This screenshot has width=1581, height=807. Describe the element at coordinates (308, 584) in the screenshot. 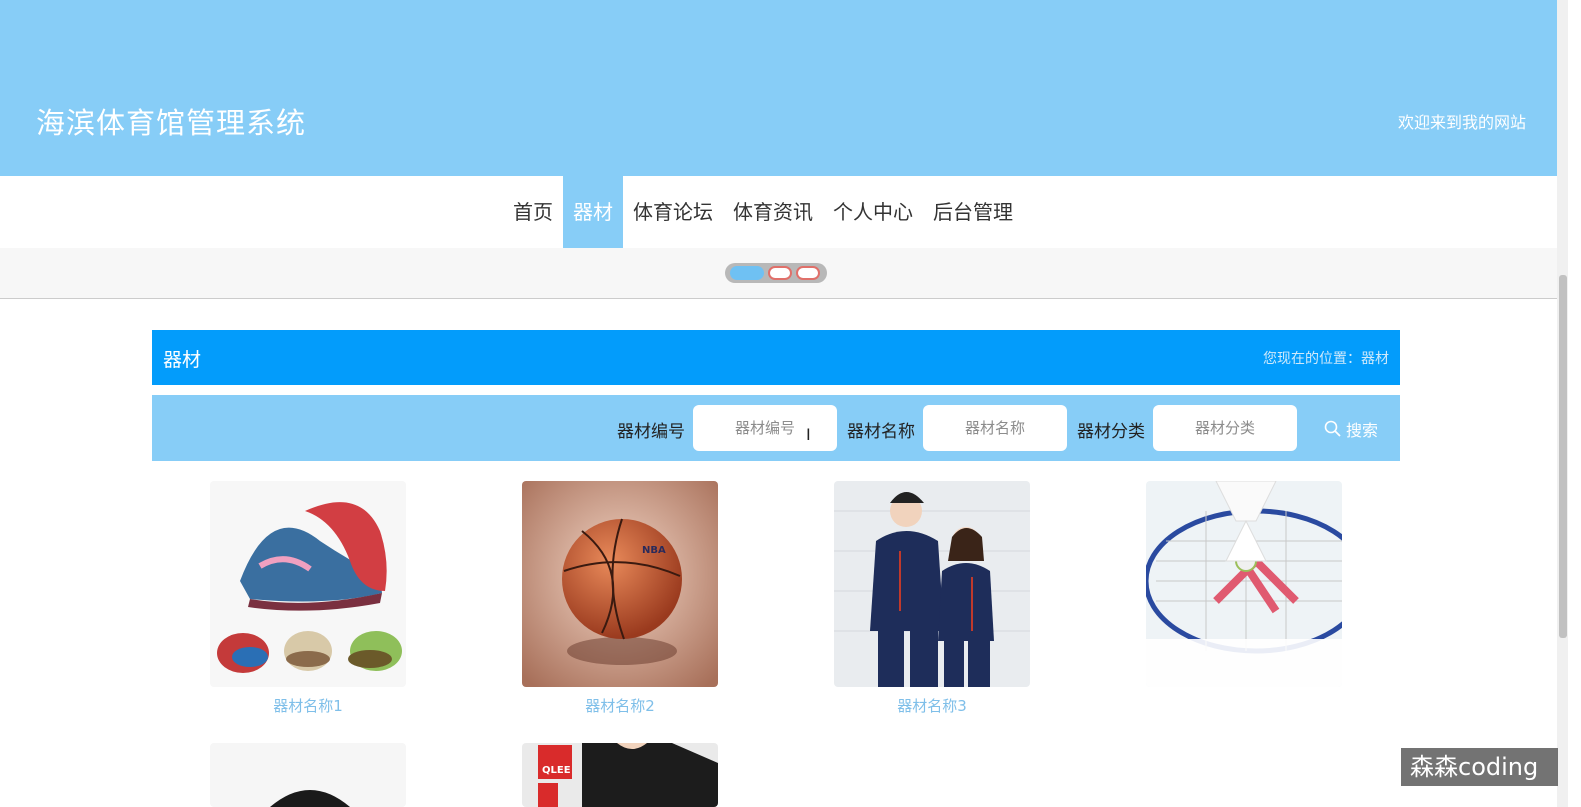

I see `sneakers-image` at that location.